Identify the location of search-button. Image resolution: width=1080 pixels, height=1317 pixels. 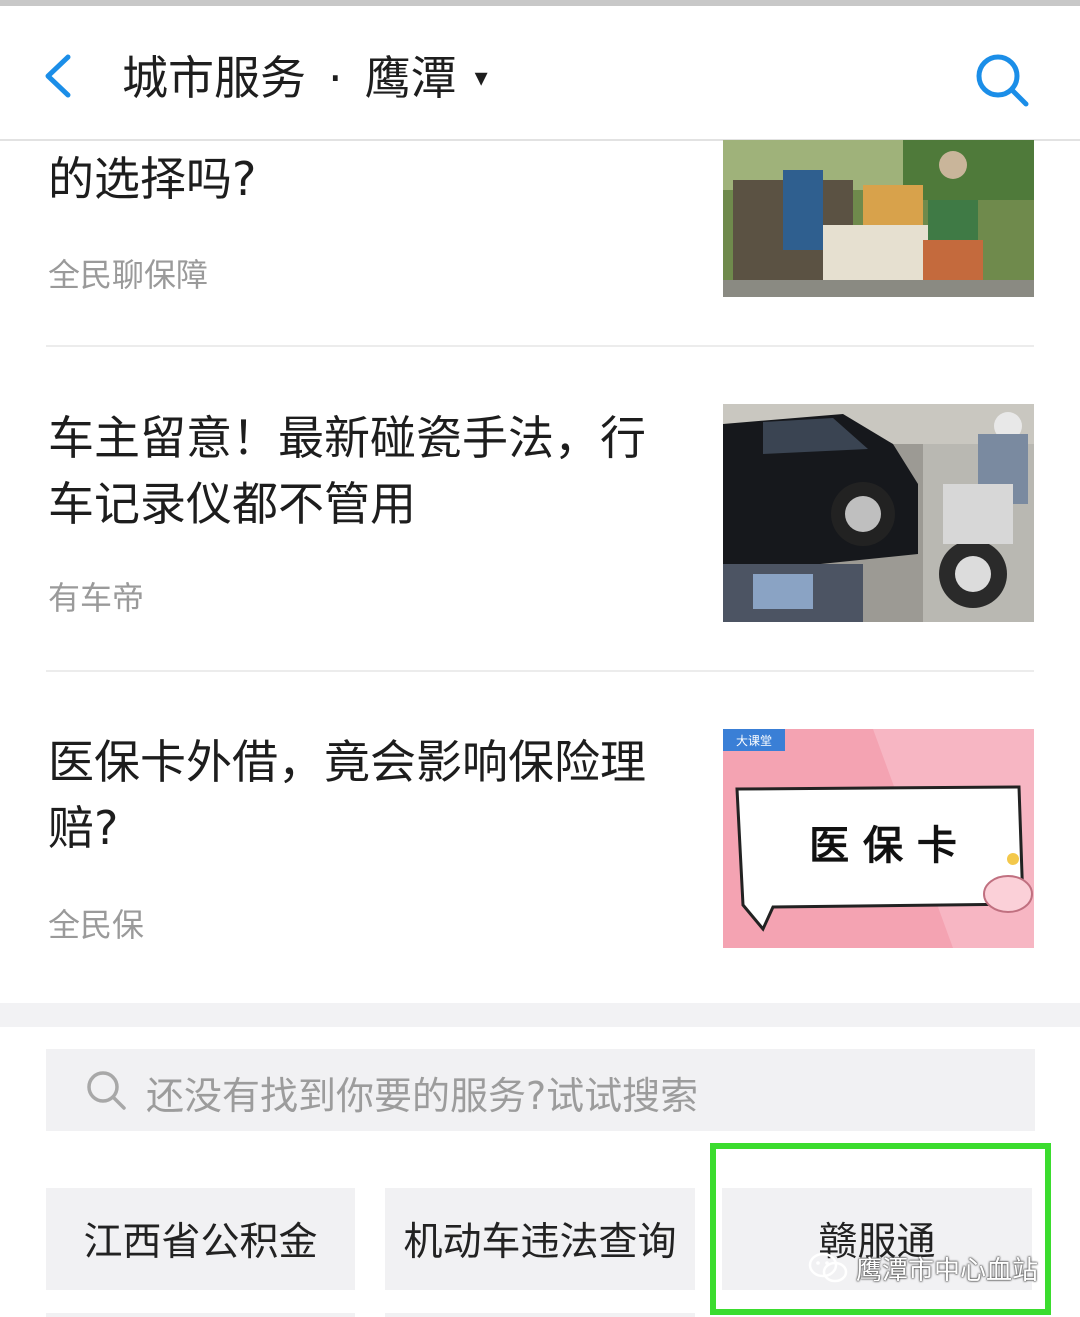
(1002, 80).